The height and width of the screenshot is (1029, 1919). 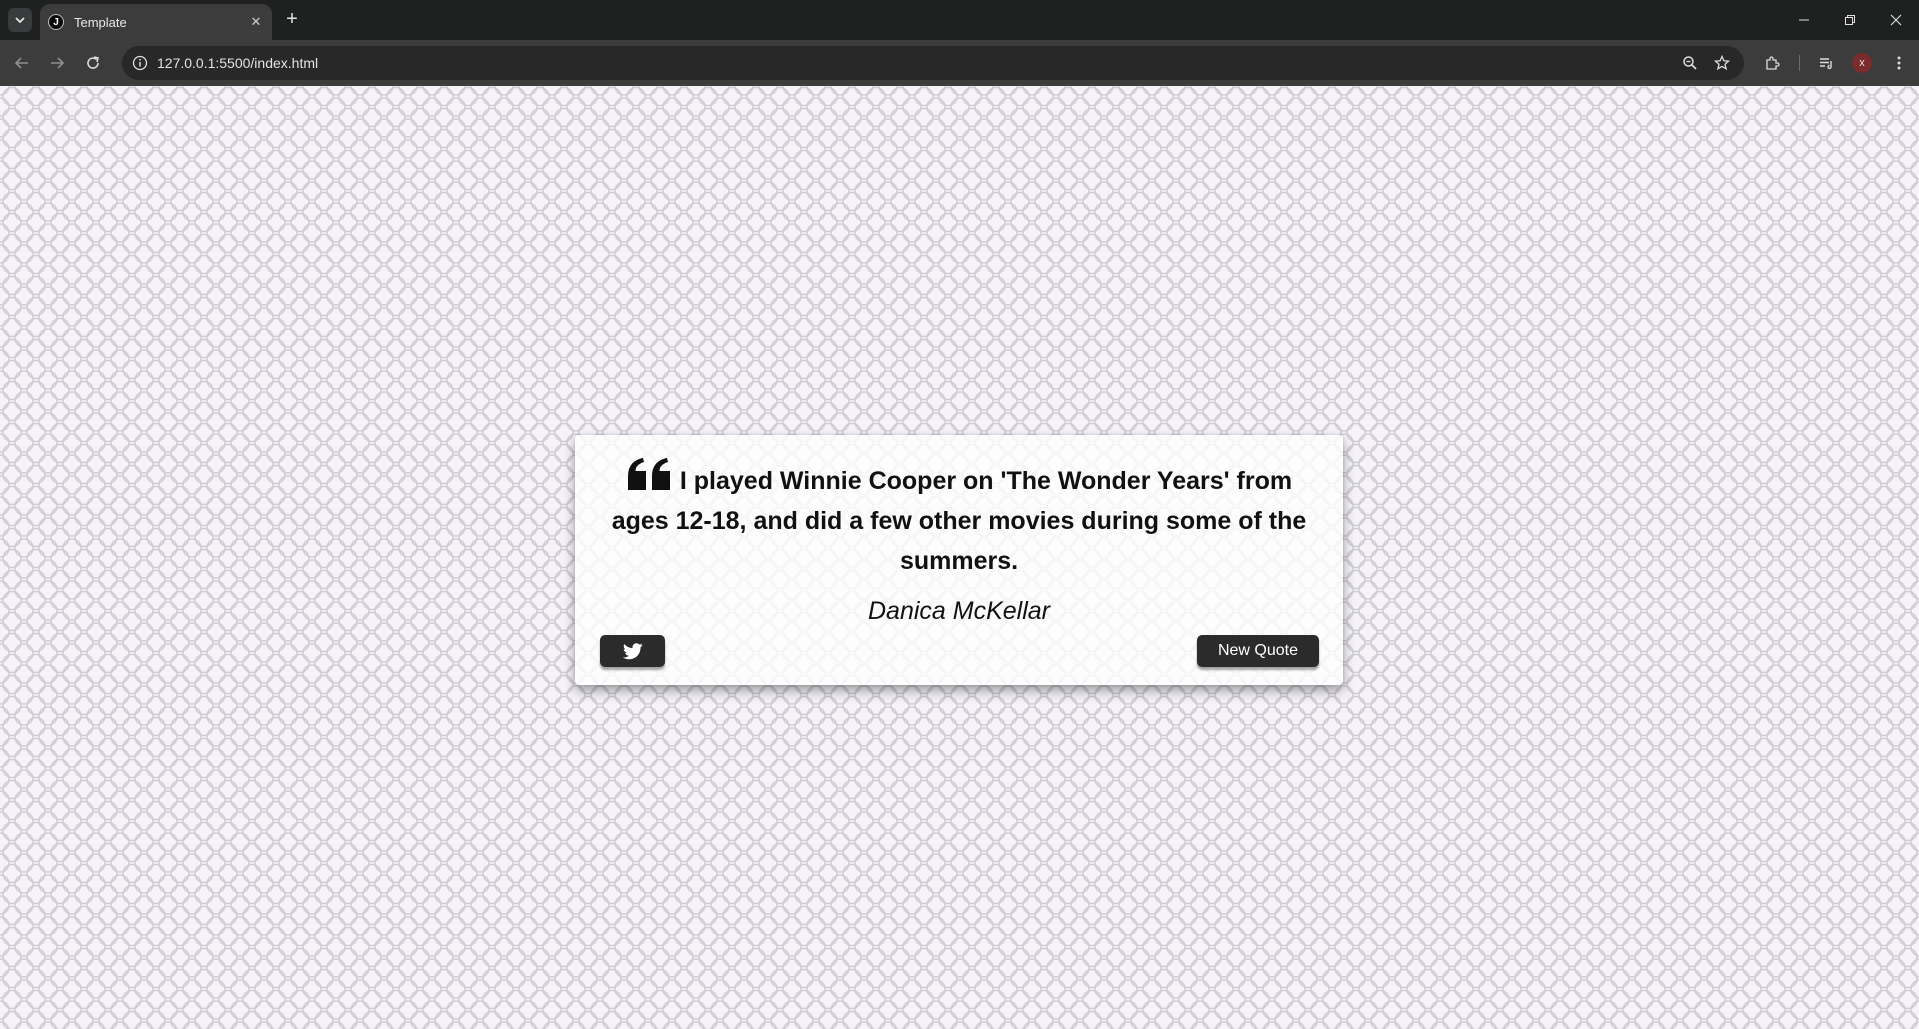 I want to click on profile-avatar: x, so click(x=1862, y=63).